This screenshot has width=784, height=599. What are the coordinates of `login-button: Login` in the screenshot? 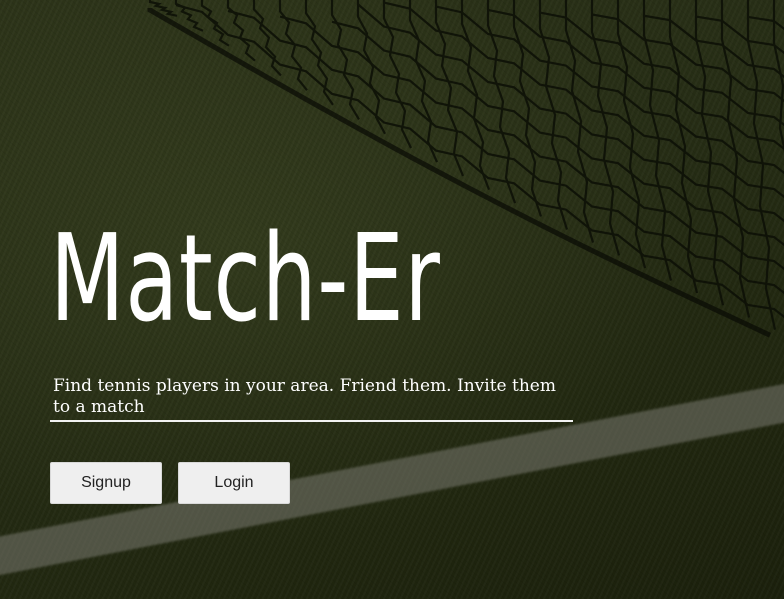 It's located at (234, 483).